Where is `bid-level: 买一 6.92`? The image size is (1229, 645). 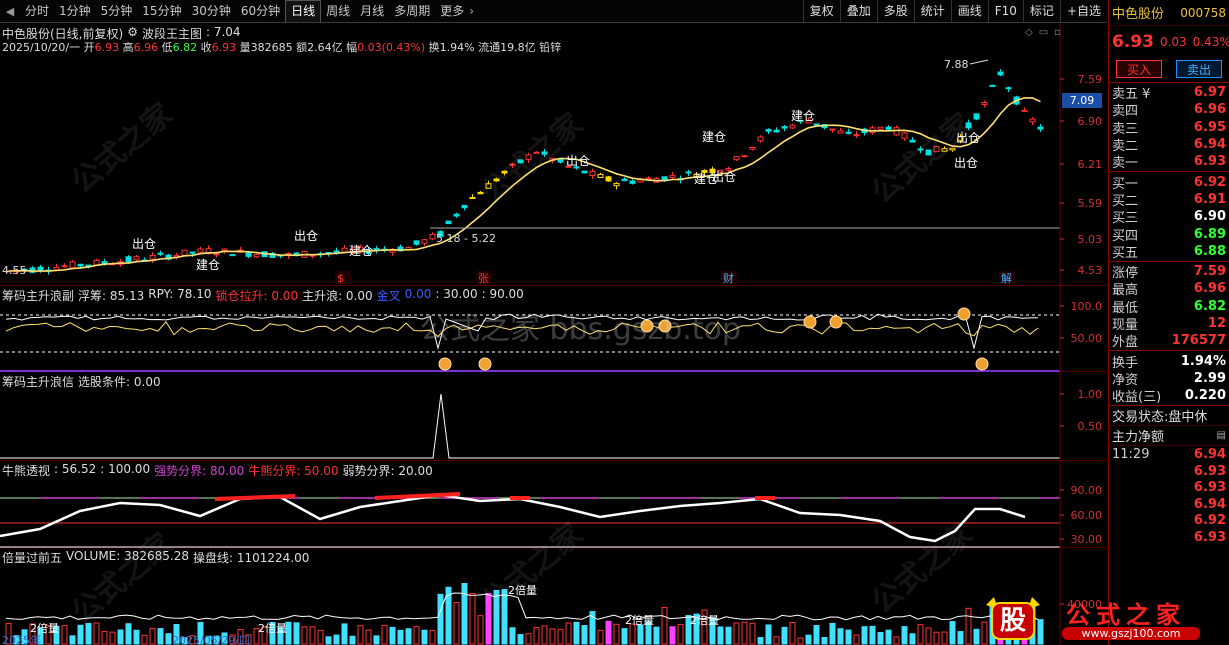 bid-level: 买一 6.92 is located at coordinates (1169, 182).